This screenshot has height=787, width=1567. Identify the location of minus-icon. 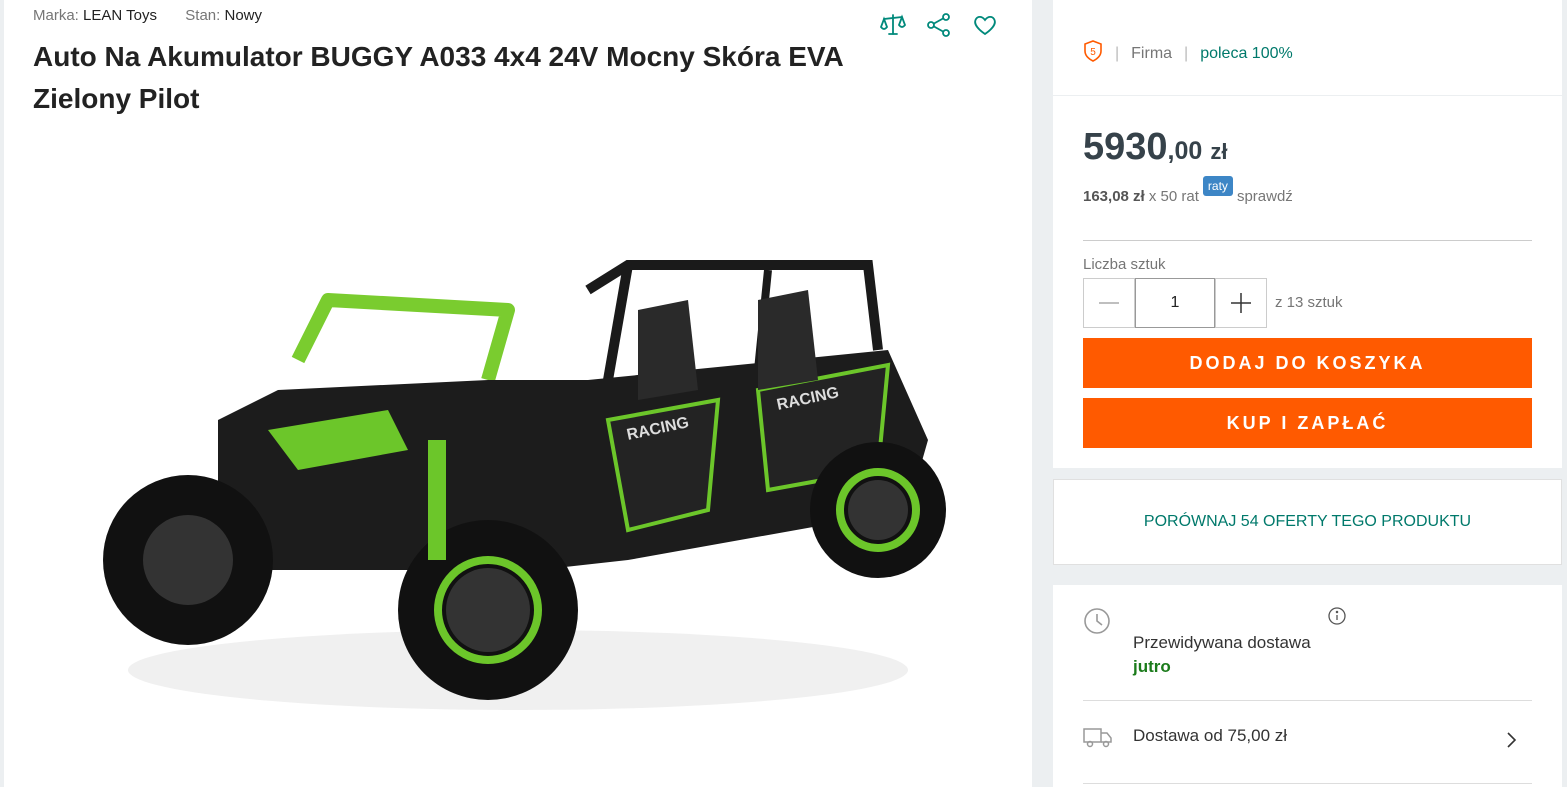
(1109, 303).